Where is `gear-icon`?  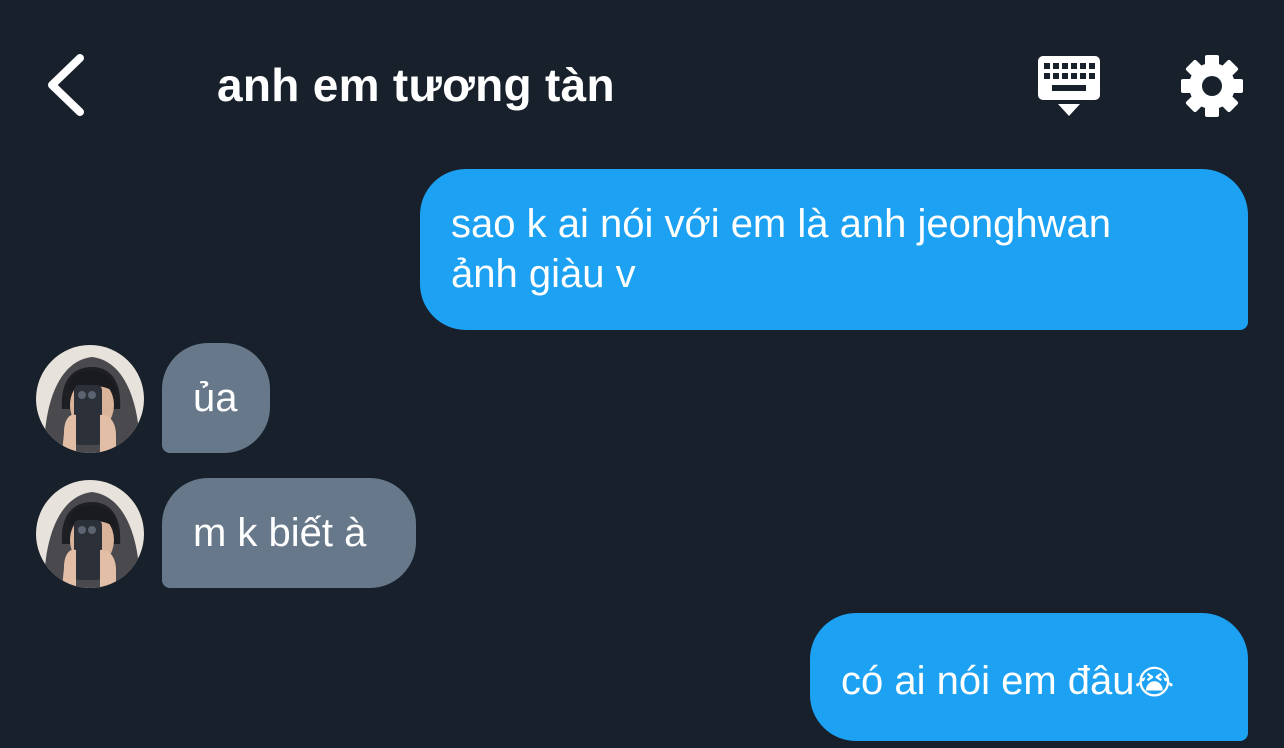
gear-icon is located at coordinates (1212, 86).